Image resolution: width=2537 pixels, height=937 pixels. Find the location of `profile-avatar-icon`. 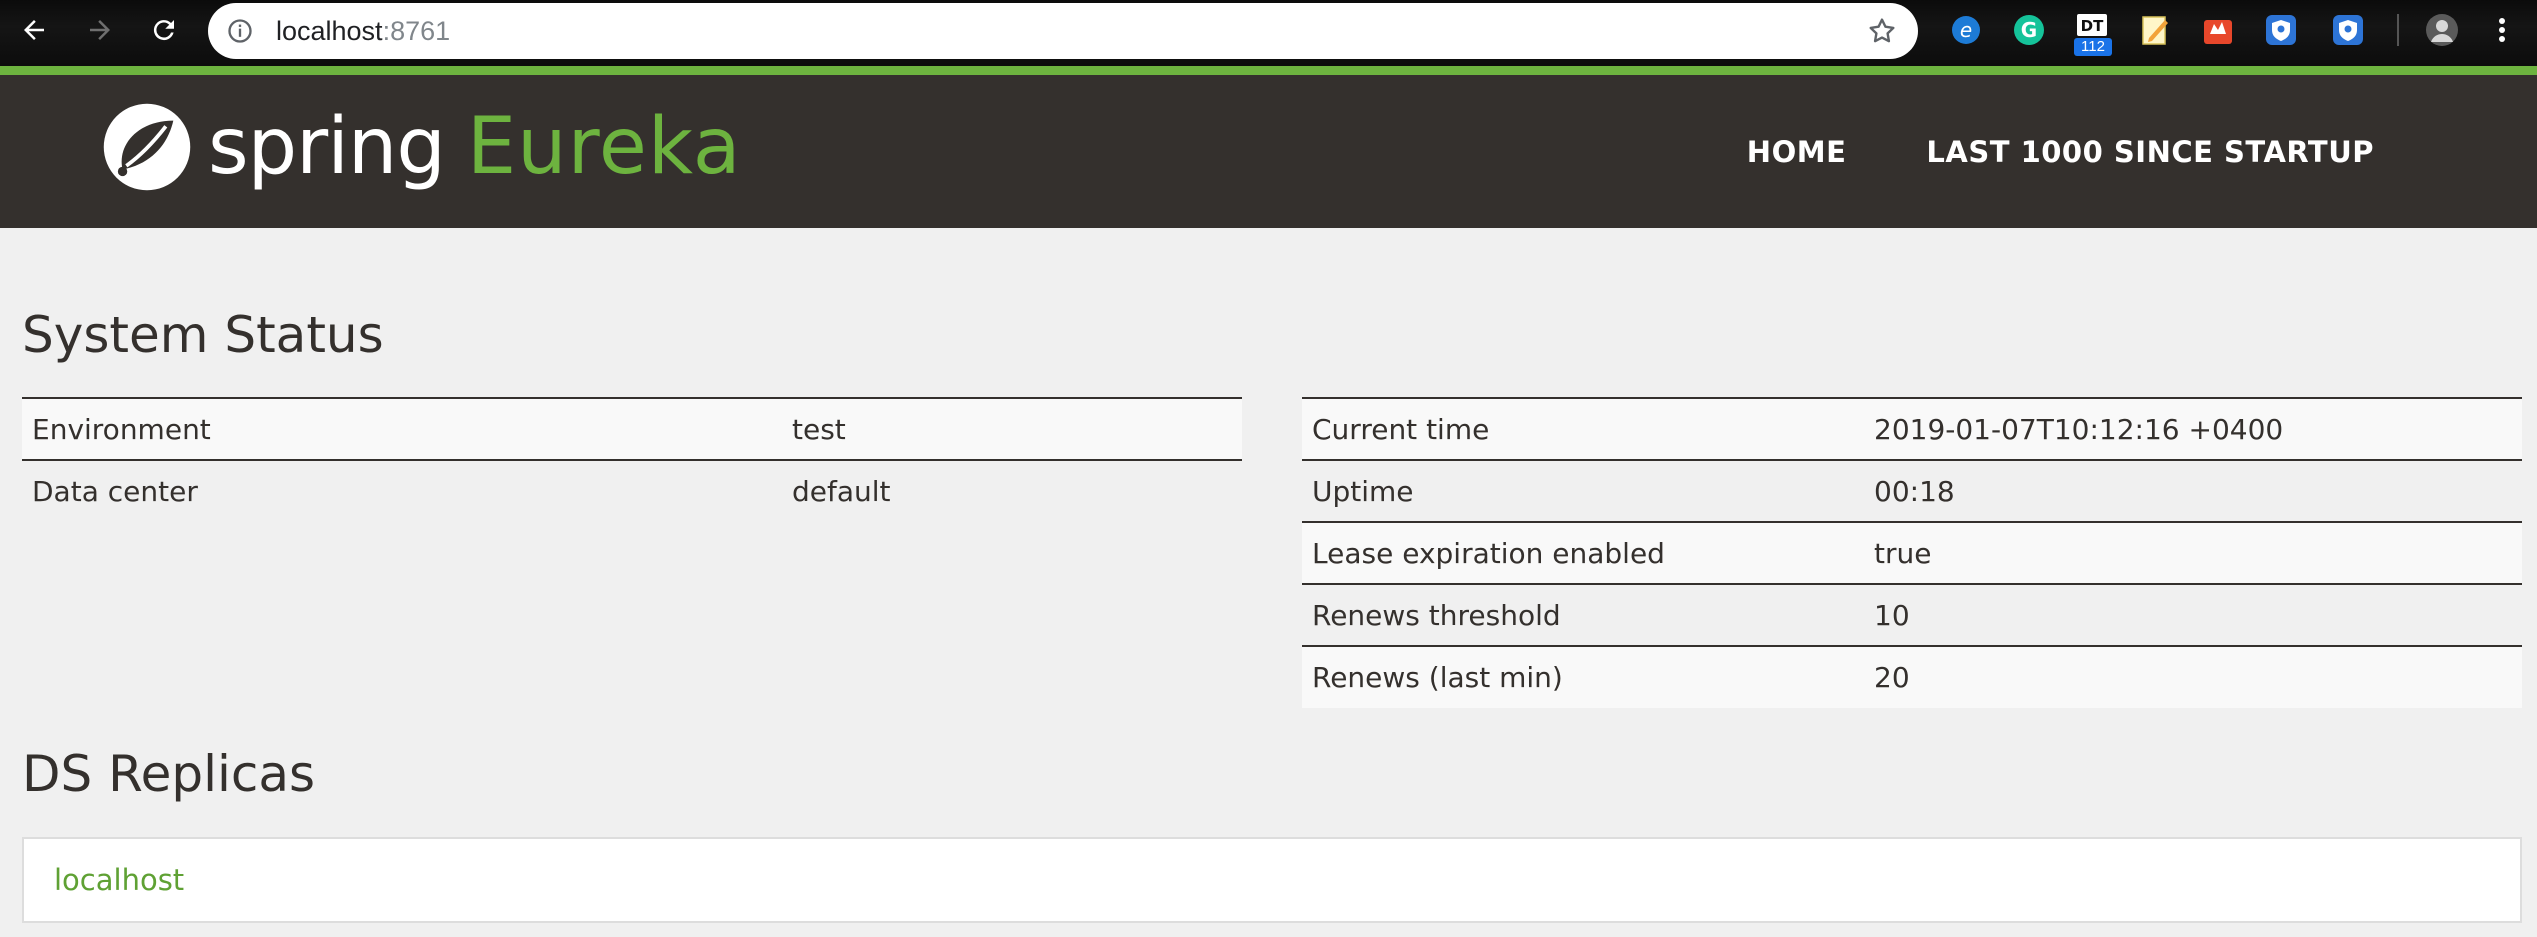

profile-avatar-icon is located at coordinates (2442, 30).